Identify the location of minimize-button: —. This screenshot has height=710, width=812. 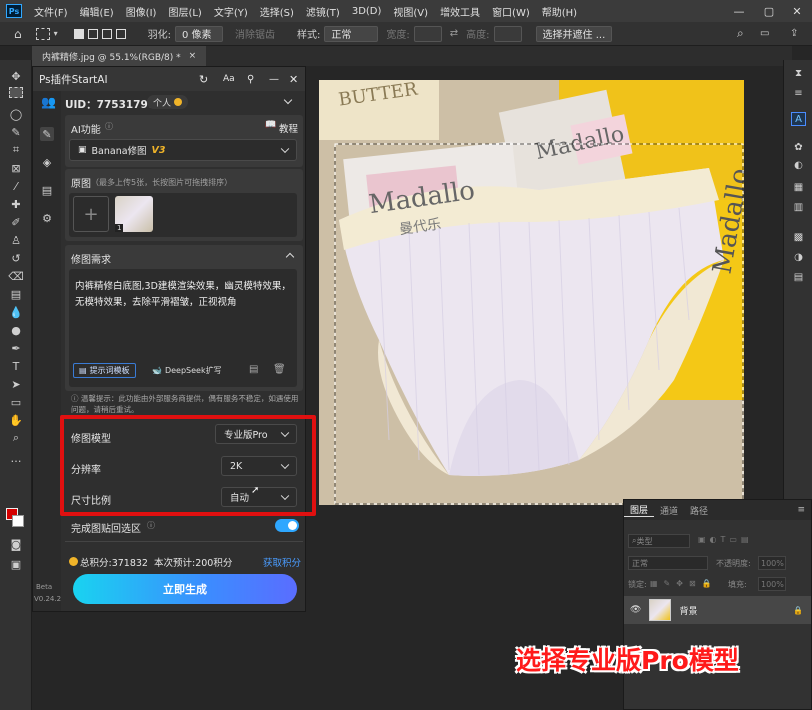
(739, 11).